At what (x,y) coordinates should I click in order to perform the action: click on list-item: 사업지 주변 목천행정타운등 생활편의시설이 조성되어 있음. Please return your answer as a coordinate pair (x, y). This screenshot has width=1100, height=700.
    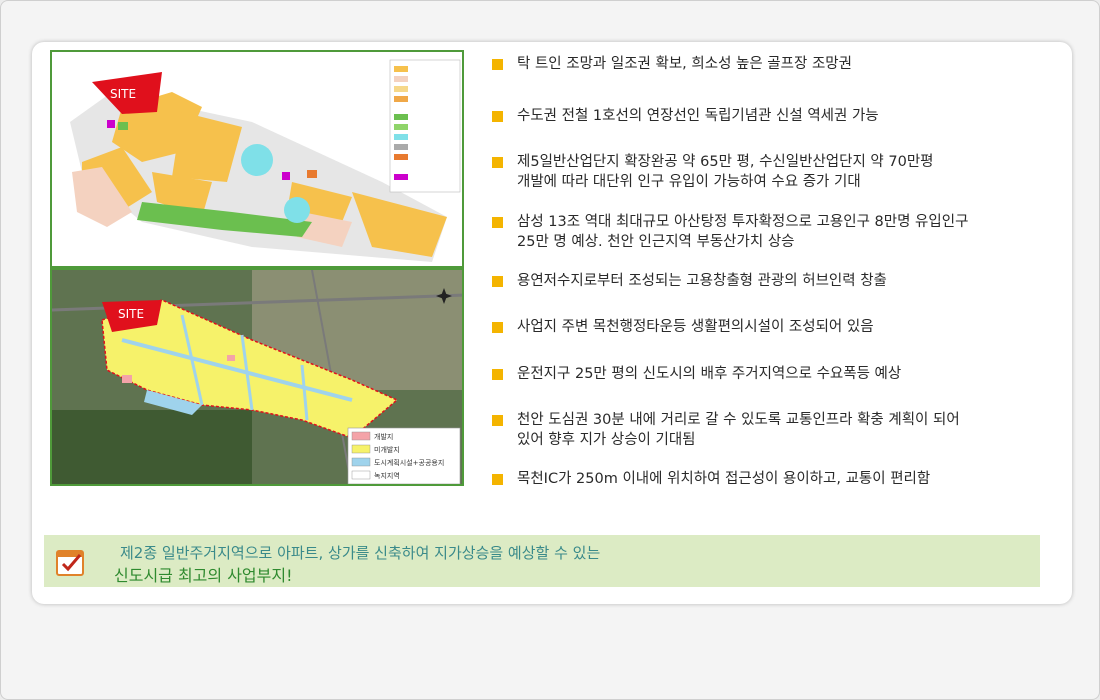
    Looking at the image, I should click on (772, 327).